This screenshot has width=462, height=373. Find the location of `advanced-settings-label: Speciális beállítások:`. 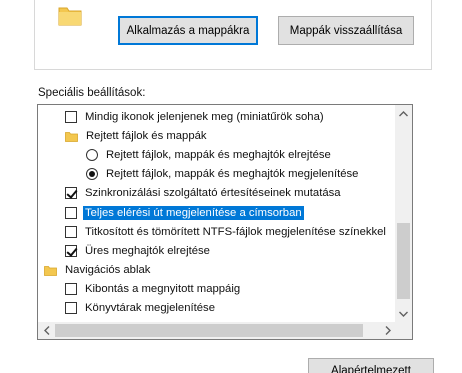

advanced-settings-label: Speciális beállítások: is located at coordinates (92, 93).